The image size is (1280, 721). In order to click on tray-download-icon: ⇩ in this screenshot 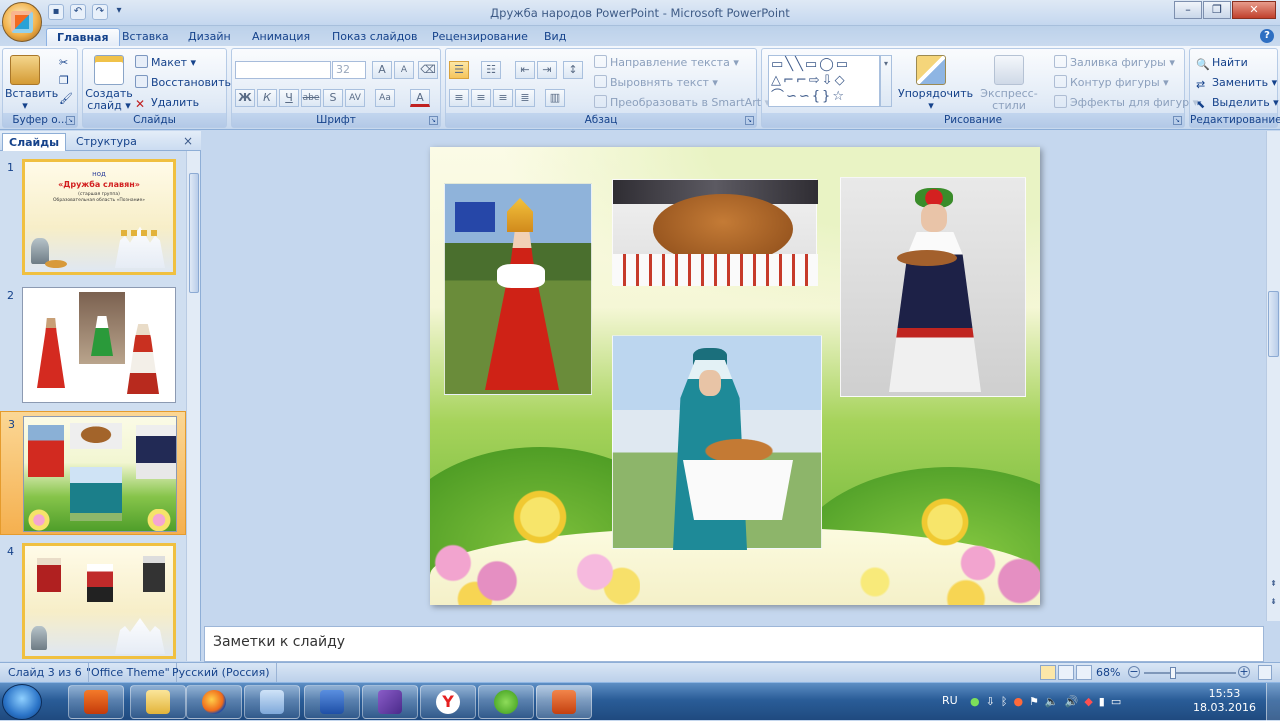, I will do `click(990, 701)`.